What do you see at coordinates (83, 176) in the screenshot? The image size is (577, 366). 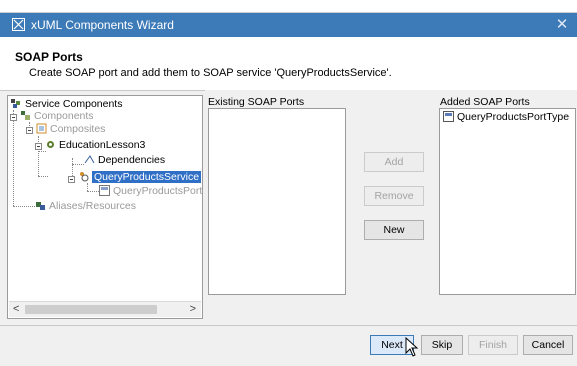 I see `service-icon` at bounding box center [83, 176].